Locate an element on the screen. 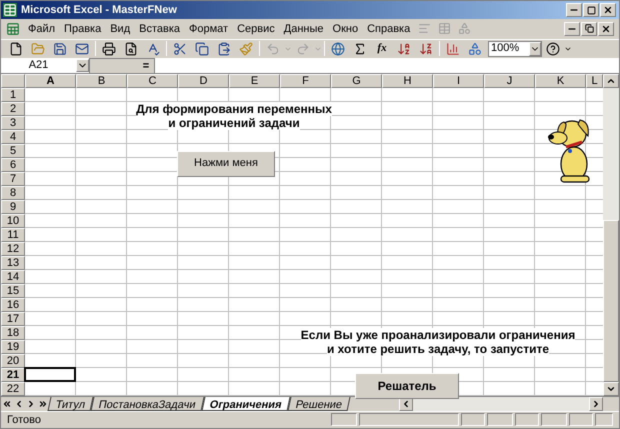 This screenshot has width=620, height=429. restore-icon is located at coordinates (589, 29).